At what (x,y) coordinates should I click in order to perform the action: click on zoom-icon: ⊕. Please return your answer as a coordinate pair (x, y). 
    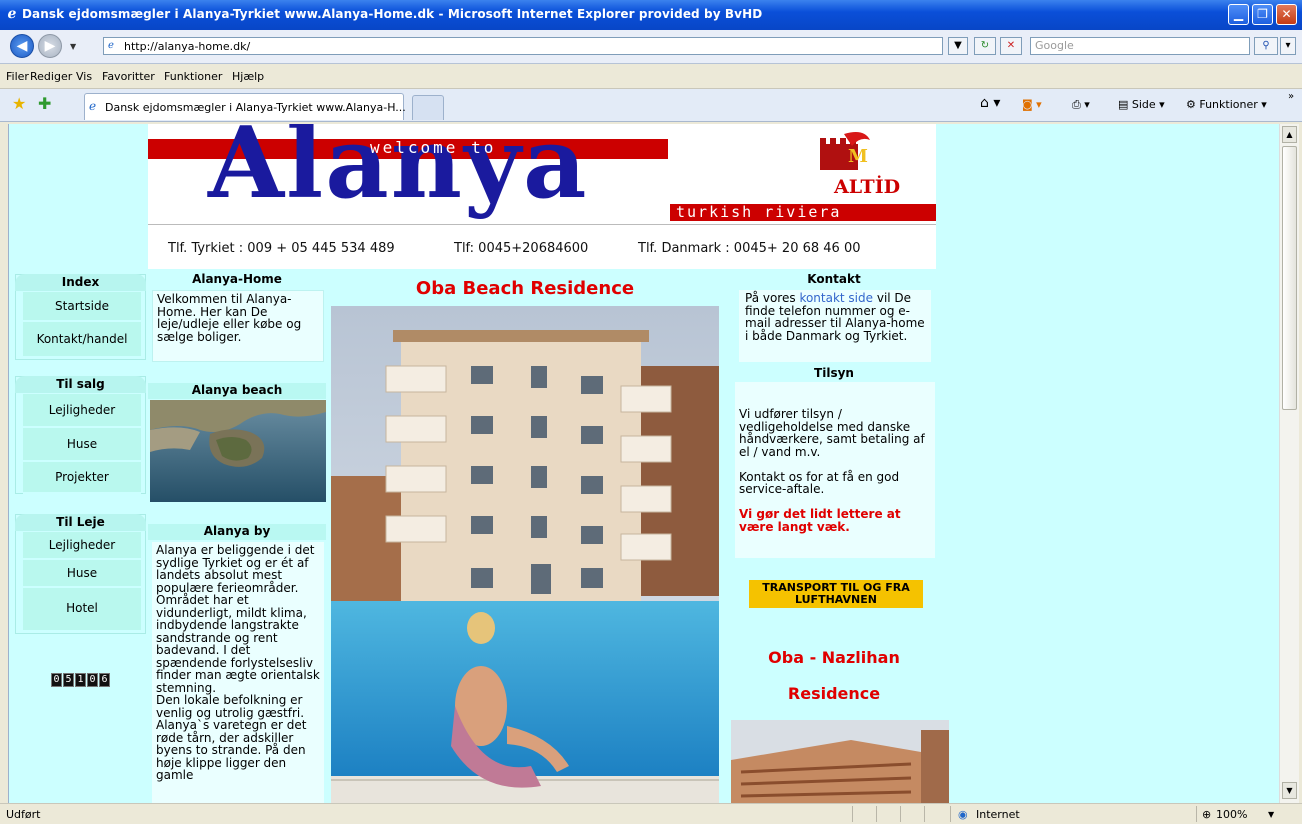
    Looking at the image, I should click on (1207, 814).